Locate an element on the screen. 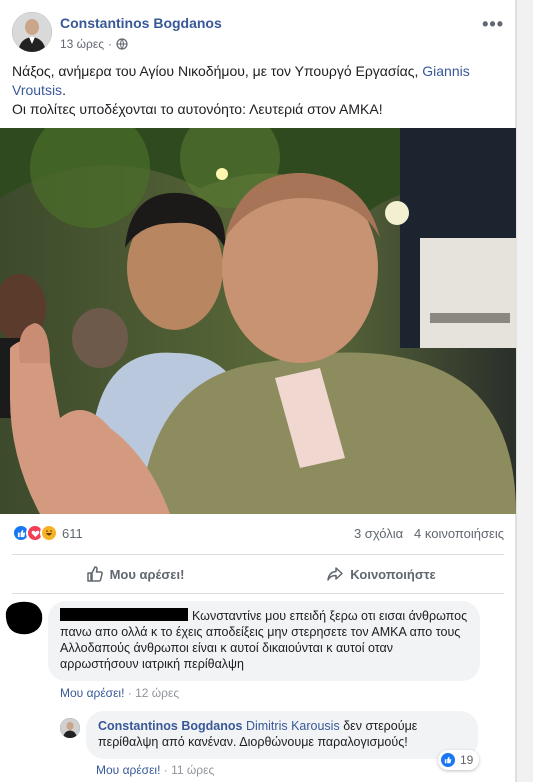 The image size is (533, 782). share-button: Κοινοποιήστε is located at coordinates (381, 574).